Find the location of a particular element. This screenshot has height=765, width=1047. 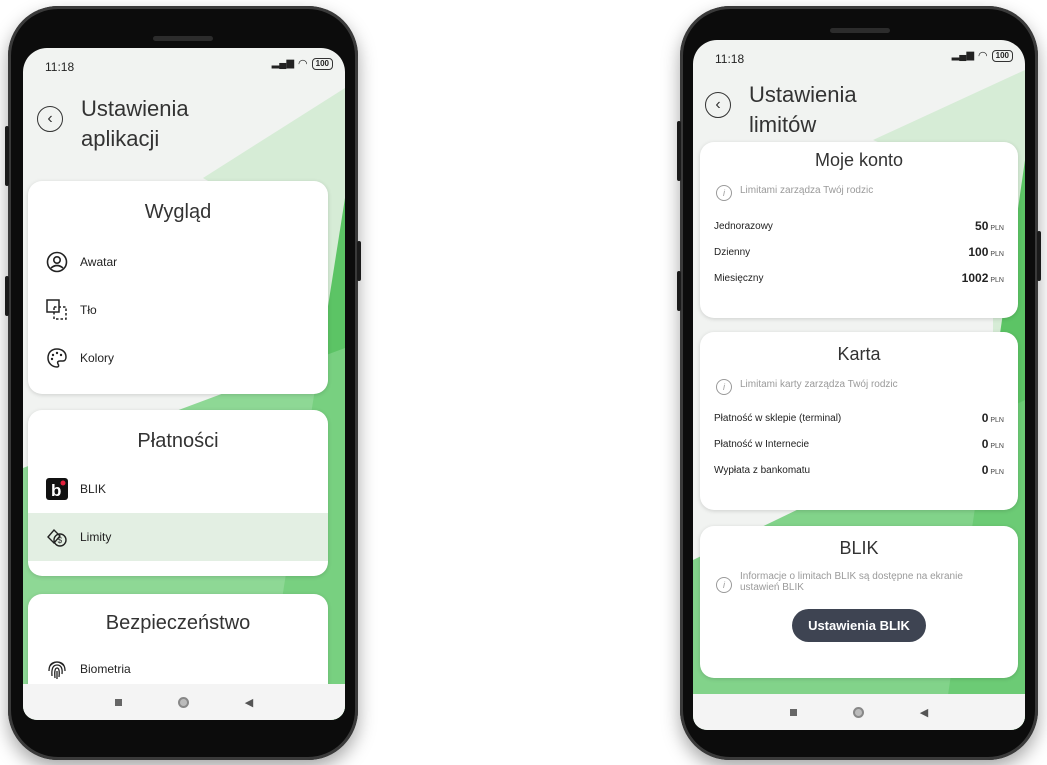

limit-row-daily: Dzienny 100 PLN is located at coordinates (859, 252).